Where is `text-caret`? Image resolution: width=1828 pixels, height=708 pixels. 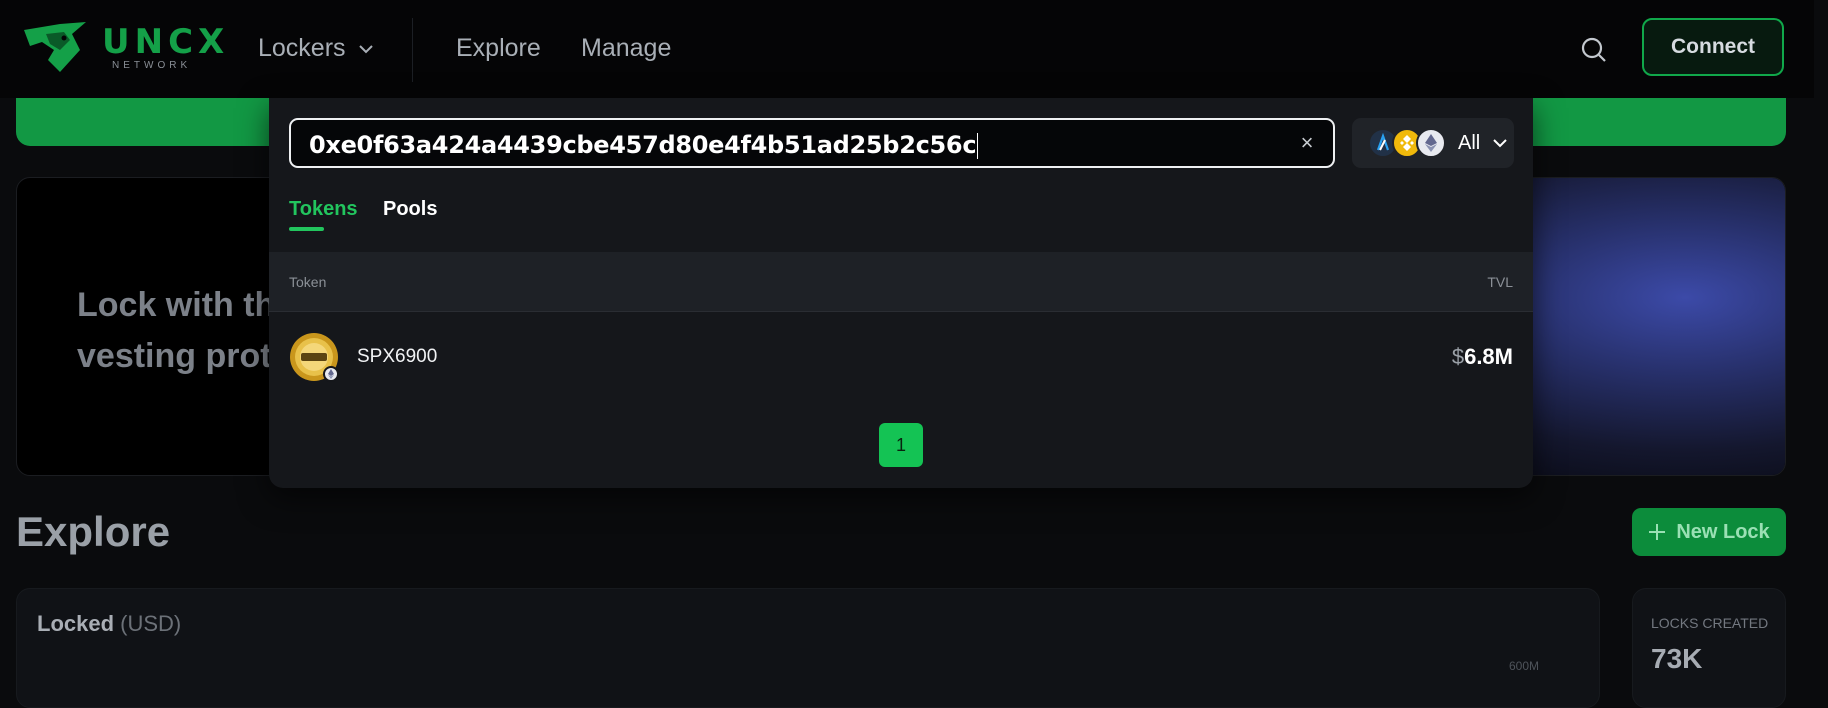
text-caret is located at coordinates (978, 146).